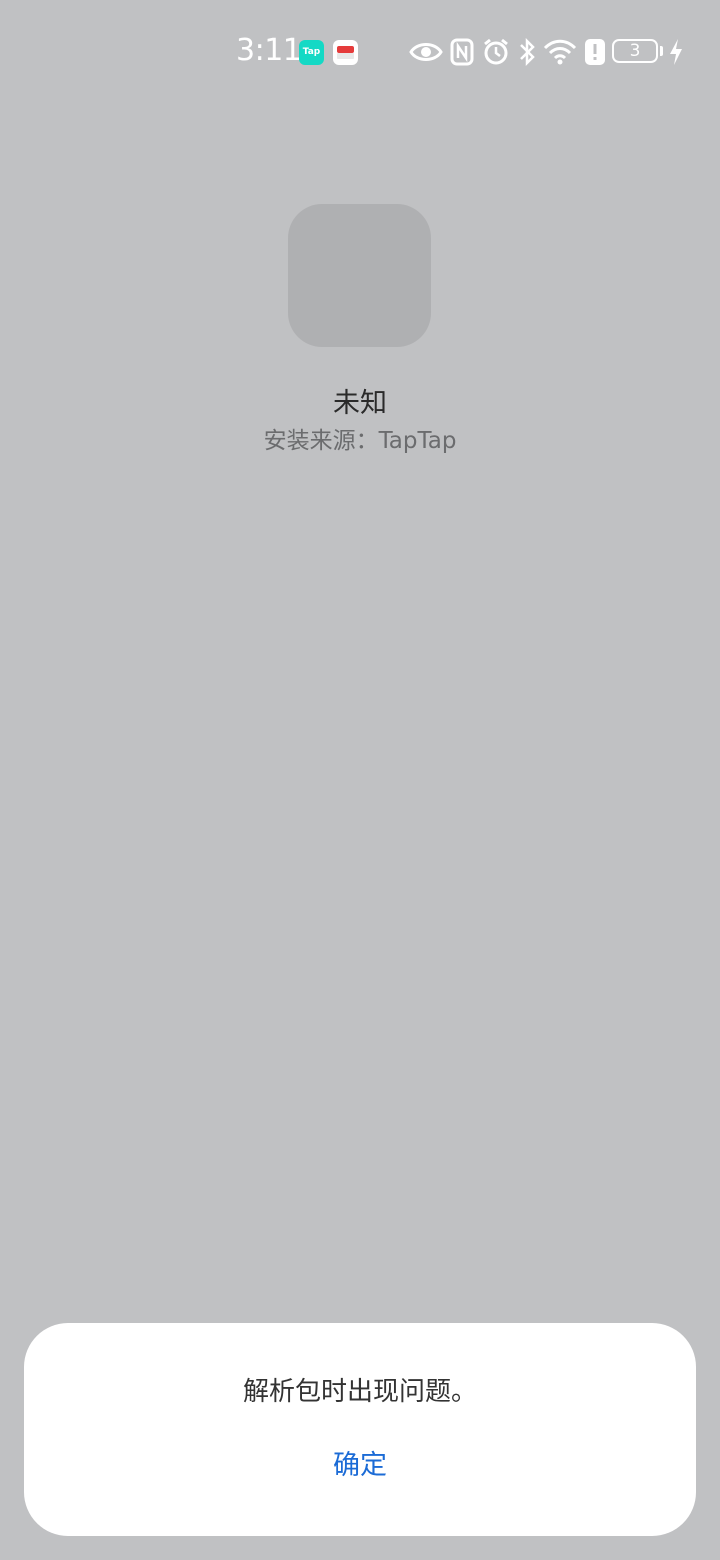 The height and width of the screenshot is (1560, 720). I want to click on nfc-icon, so click(462, 52).